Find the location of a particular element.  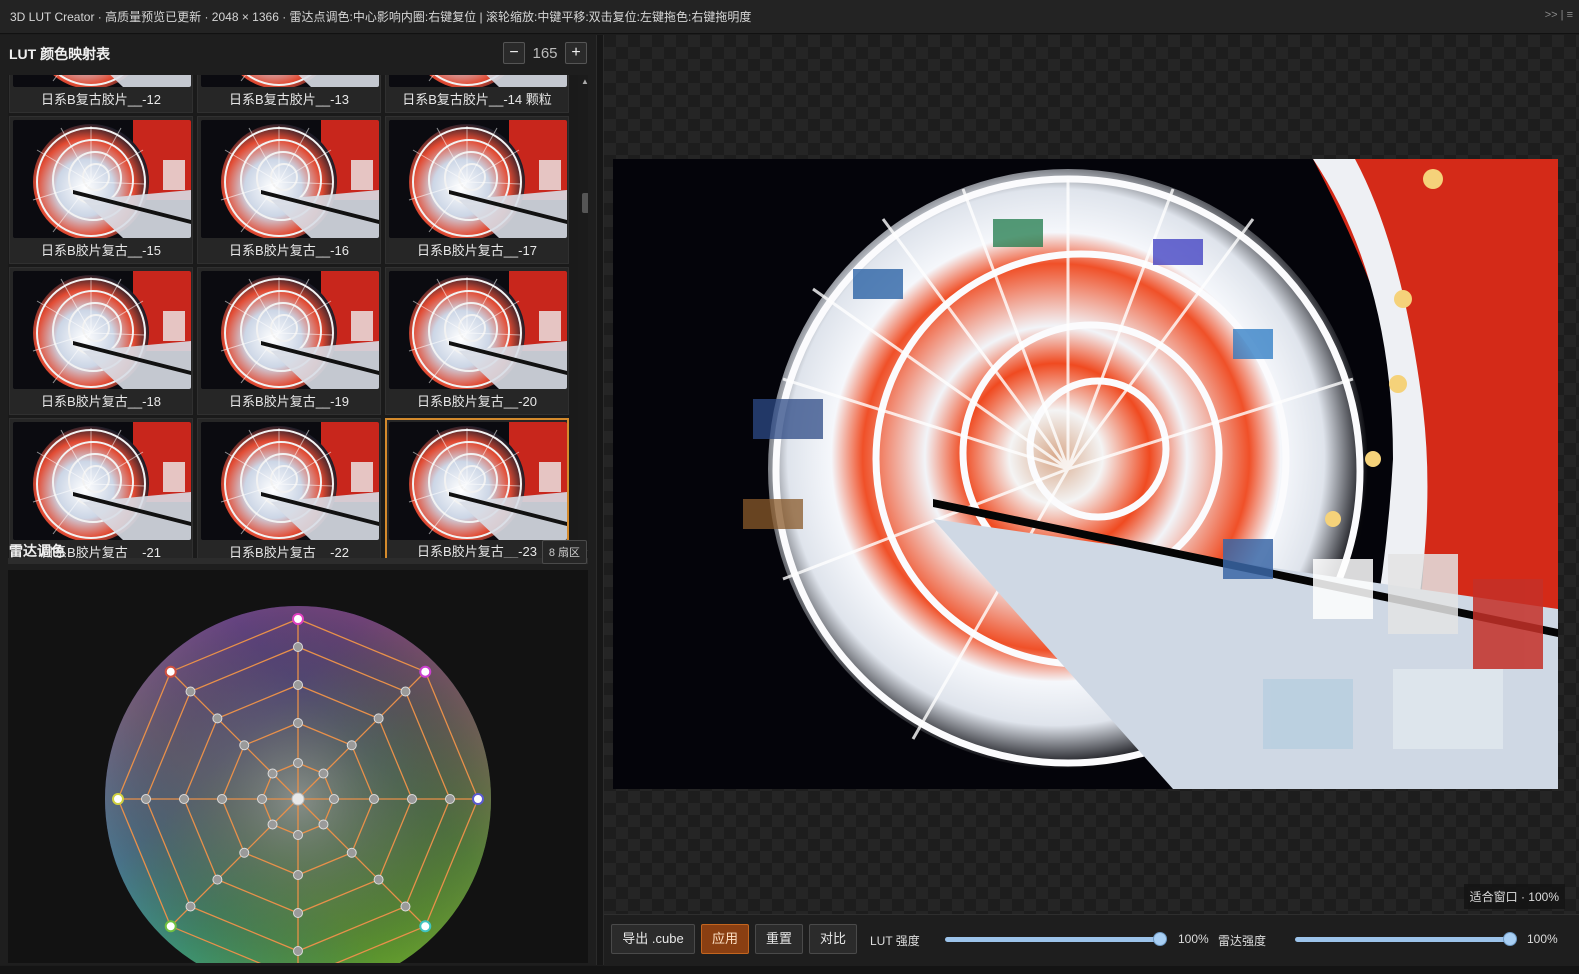

main-splitter is located at coordinates (600, 500).